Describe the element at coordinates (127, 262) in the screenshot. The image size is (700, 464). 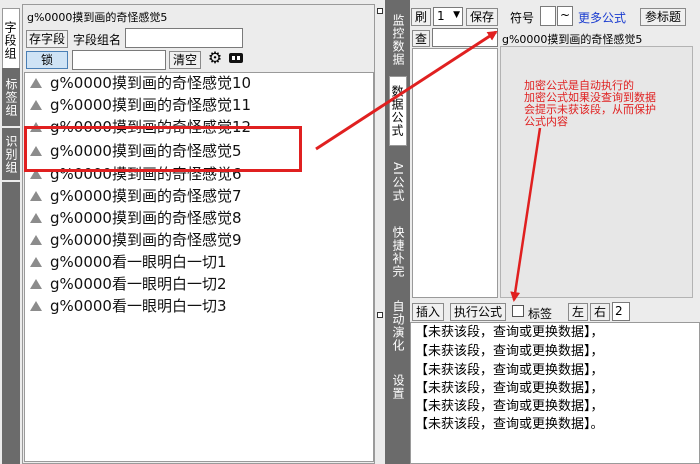
I see `list-item: g%0000看一眼明白一切1` at that location.